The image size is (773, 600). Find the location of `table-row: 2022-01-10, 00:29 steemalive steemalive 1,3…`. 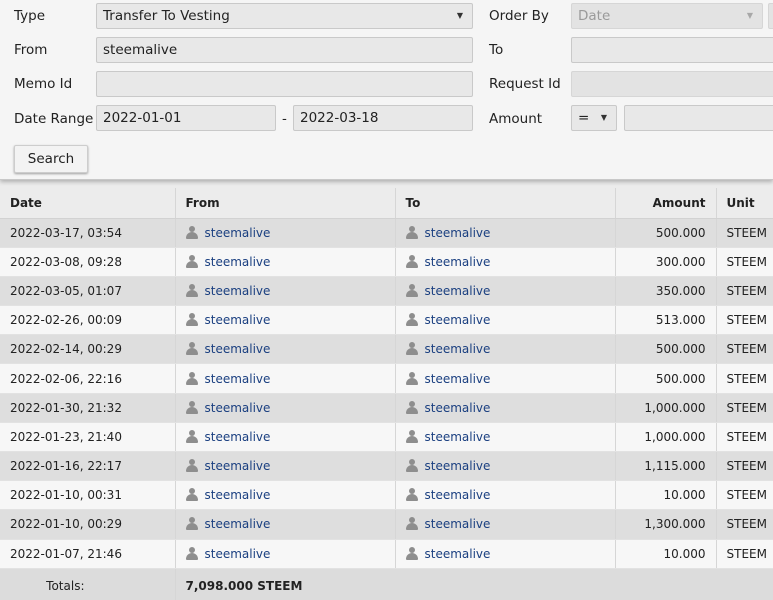

table-row: 2022-01-10, 00:29 steemalive steemalive 1,3… is located at coordinates (386, 524).